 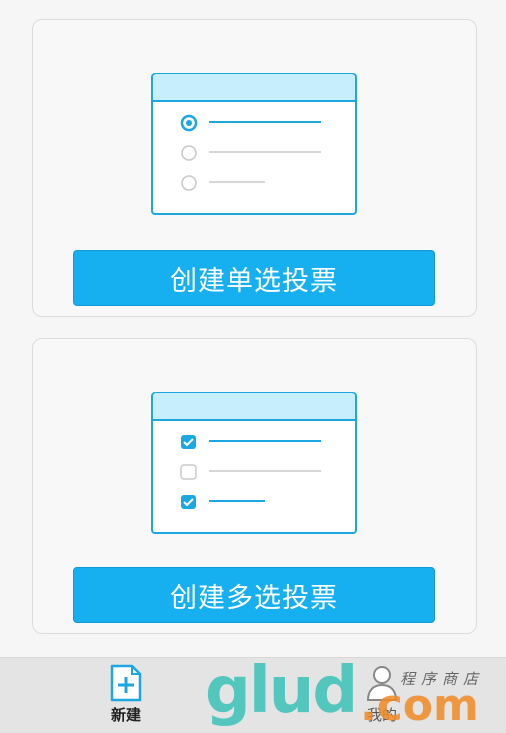 I want to click on user-icon, so click(x=382, y=683).